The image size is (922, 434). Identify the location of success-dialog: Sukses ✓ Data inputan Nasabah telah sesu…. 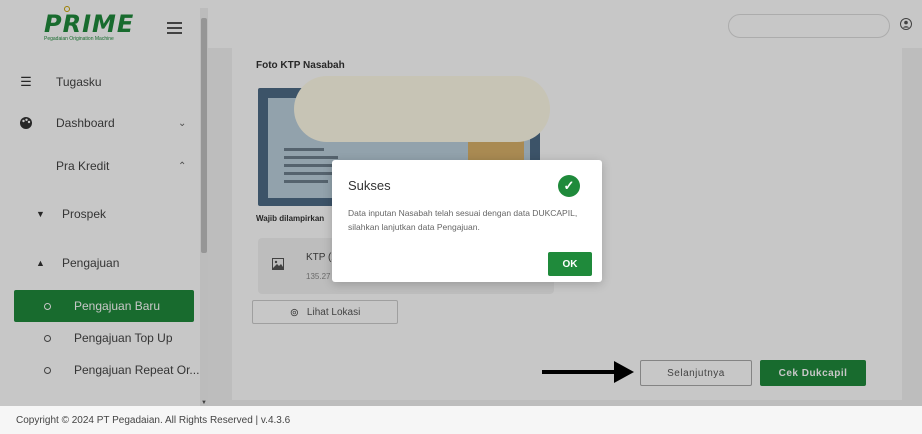
(467, 221).